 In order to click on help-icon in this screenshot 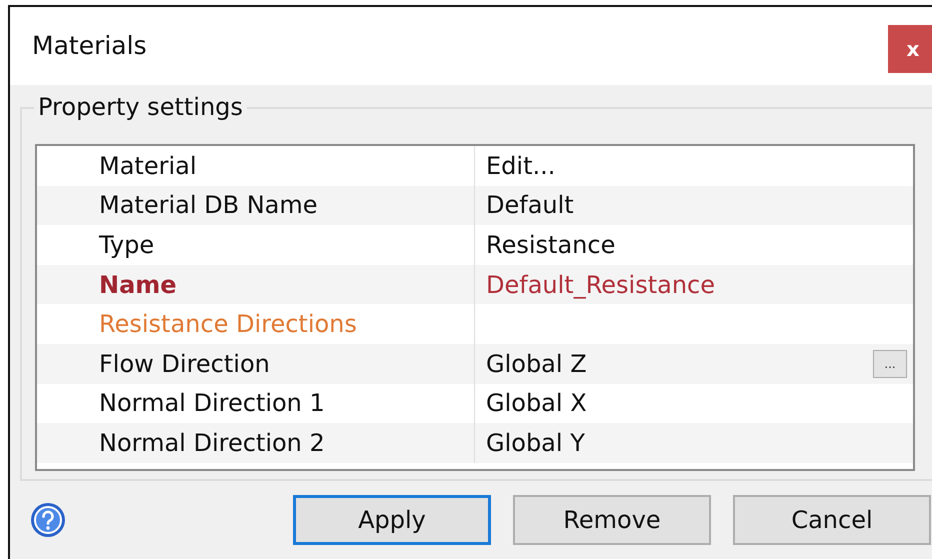, I will do `click(48, 520)`.